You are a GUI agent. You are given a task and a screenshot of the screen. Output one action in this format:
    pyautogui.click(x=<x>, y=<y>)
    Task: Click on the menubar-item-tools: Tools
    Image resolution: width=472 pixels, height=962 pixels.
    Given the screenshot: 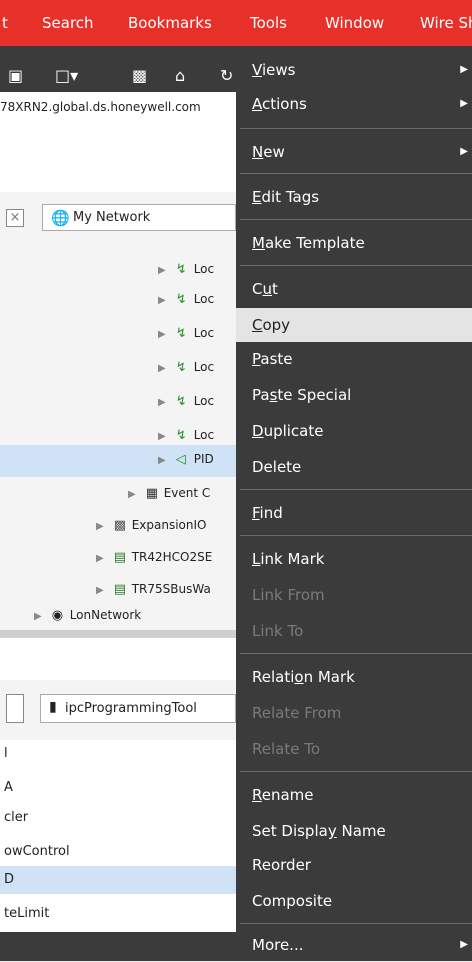 What is the action you would take?
    pyautogui.click(x=268, y=23)
    